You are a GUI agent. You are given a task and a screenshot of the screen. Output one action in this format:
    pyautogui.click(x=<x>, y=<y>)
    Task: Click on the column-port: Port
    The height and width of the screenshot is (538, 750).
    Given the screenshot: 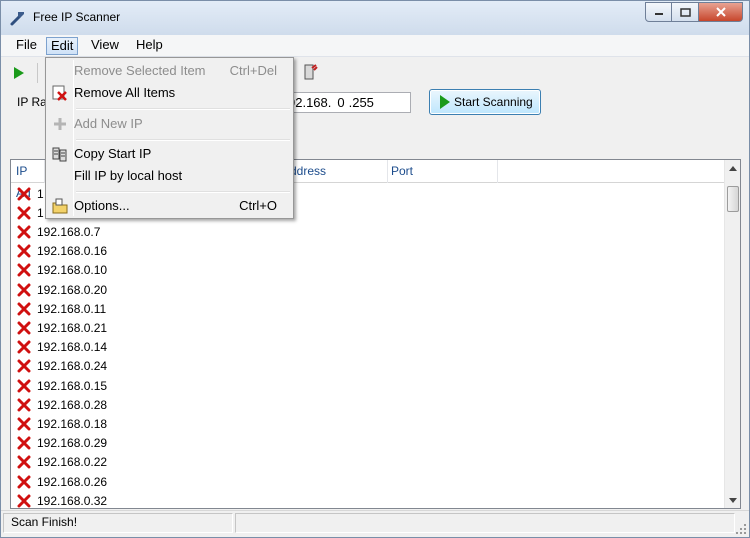 What is the action you would take?
    pyautogui.click(x=442, y=171)
    